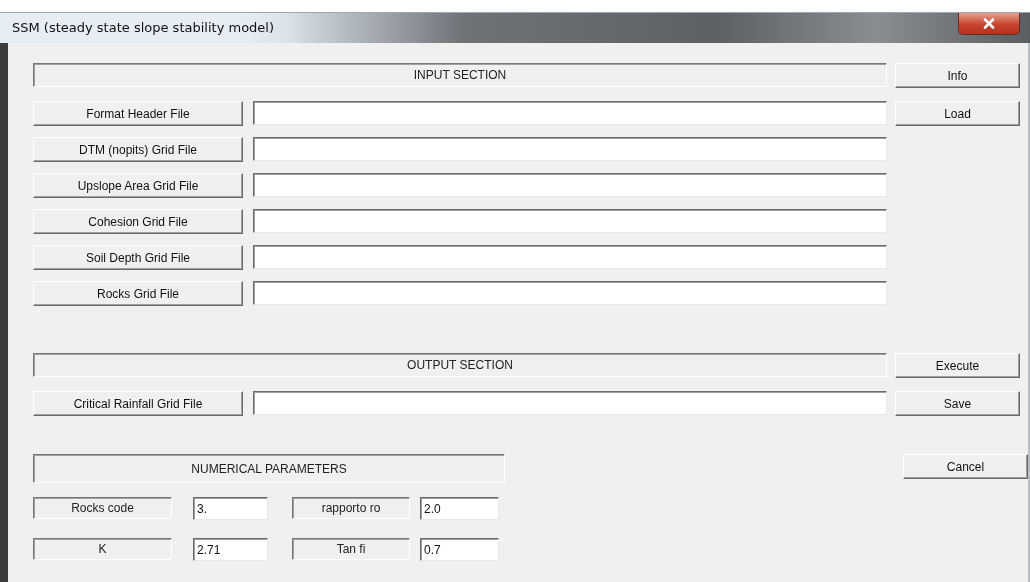 The image size is (1030, 582). What do you see at coordinates (102, 508) in the screenshot?
I see `parameter-label: Rocks code` at bounding box center [102, 508].